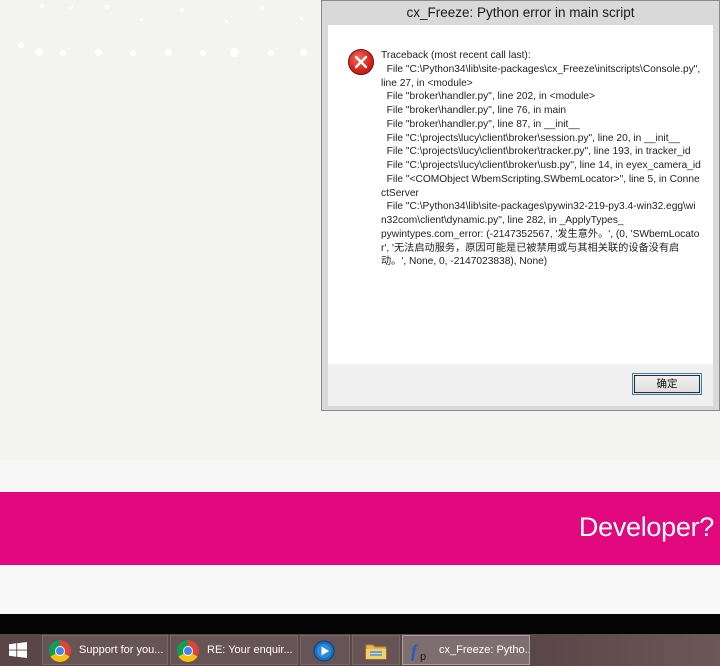 Image resolution: width=720 pixels, height=666 pixels. What do you see at coordinates (667, 384) in the screenshot?
I see `ok-button: 确定` at bounding box center [667, 384].